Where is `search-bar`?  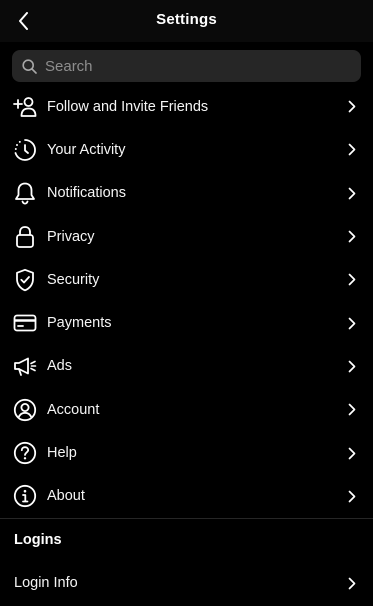 search-bar is located at coordinates (186, 66).